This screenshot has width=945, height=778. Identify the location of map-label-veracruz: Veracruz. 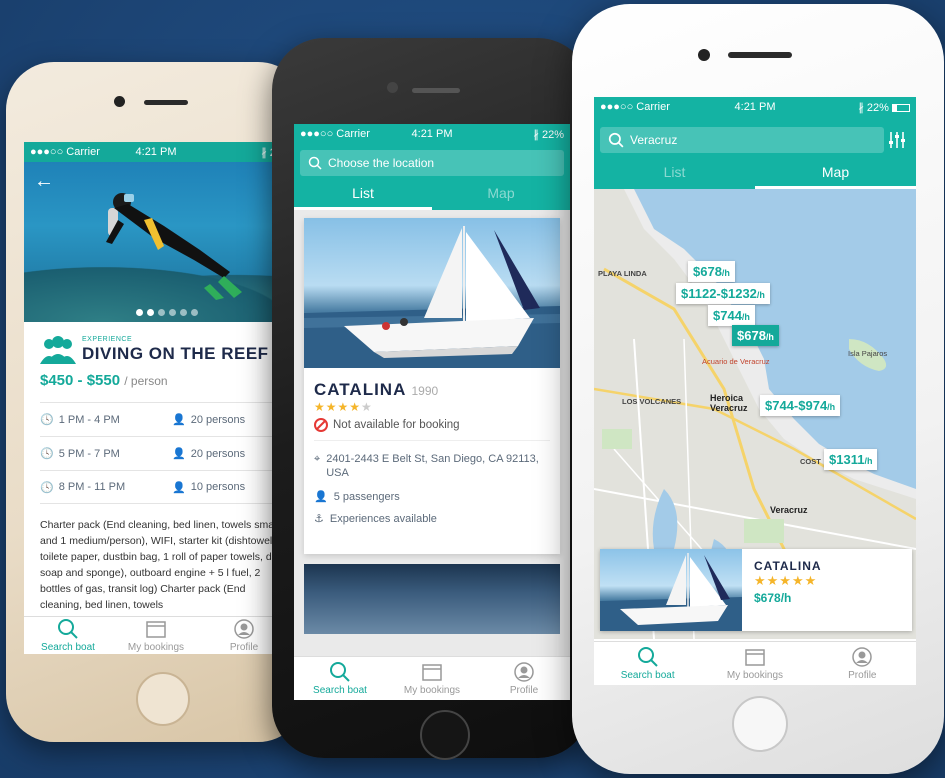
(789, 510).